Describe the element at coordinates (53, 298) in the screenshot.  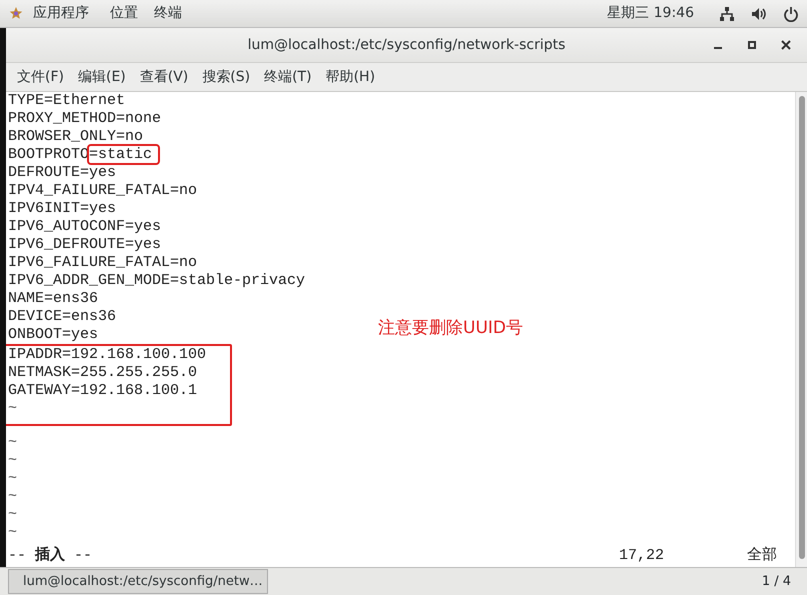
I see `code-line: NAME=ens36` at that location.